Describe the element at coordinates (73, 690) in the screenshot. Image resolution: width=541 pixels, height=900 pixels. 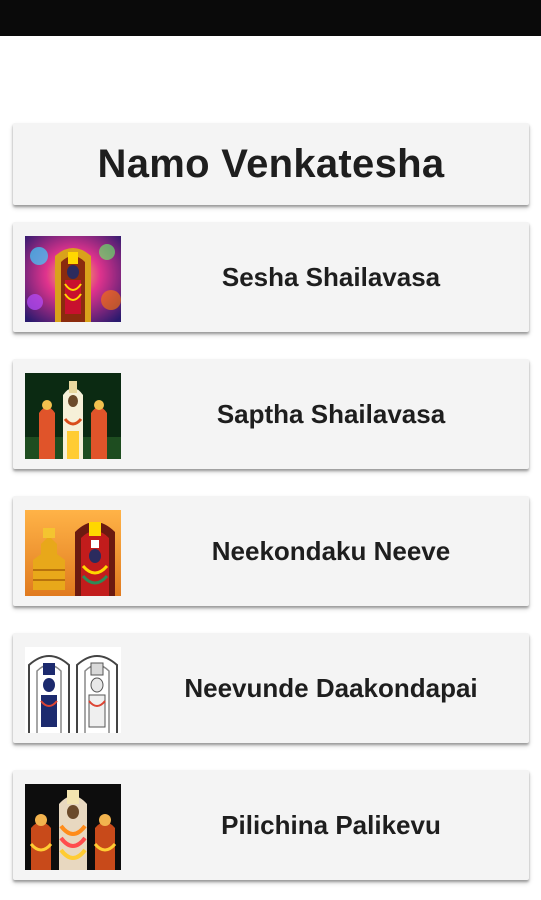
I see `deity-line-drawing-icon` at that location.